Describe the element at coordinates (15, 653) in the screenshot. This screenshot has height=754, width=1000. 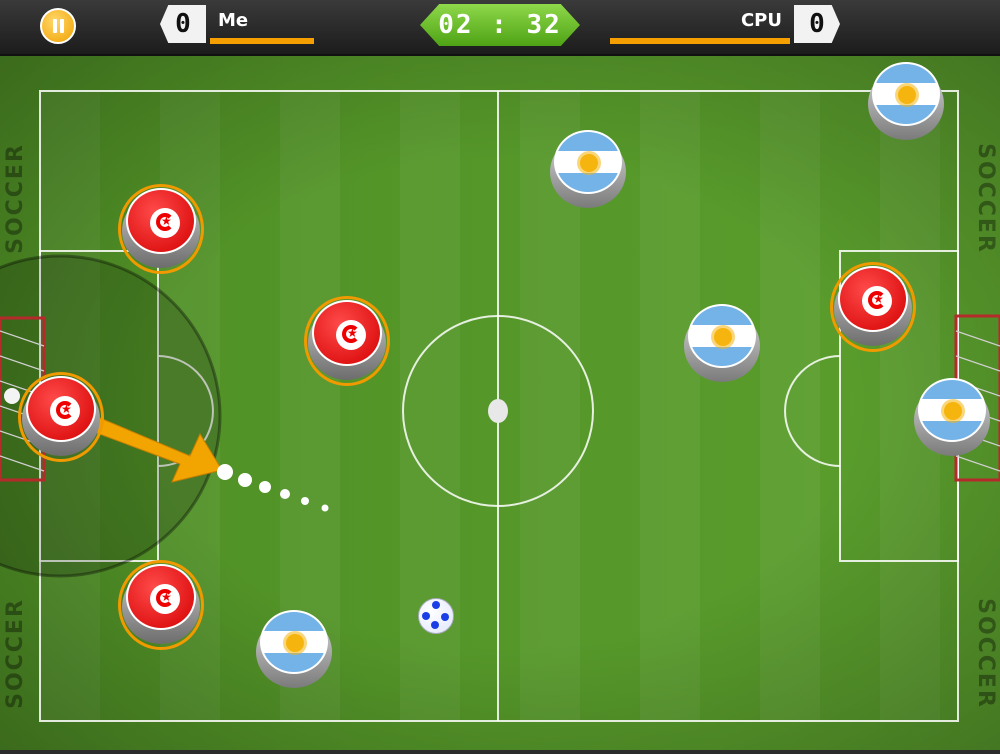
I see `side-label-left-bottom: SOCCER` at that location.